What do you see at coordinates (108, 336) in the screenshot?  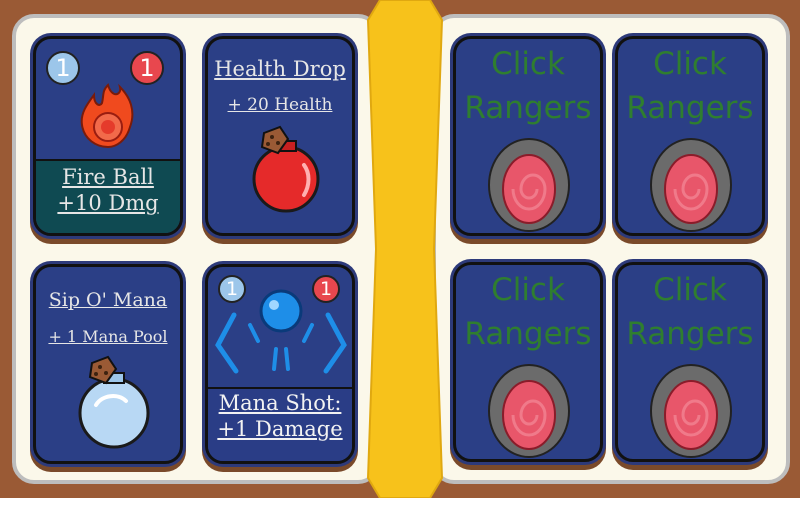 I see `card-effect: + 1 Mana Pool` at bounding box center [108, 336].